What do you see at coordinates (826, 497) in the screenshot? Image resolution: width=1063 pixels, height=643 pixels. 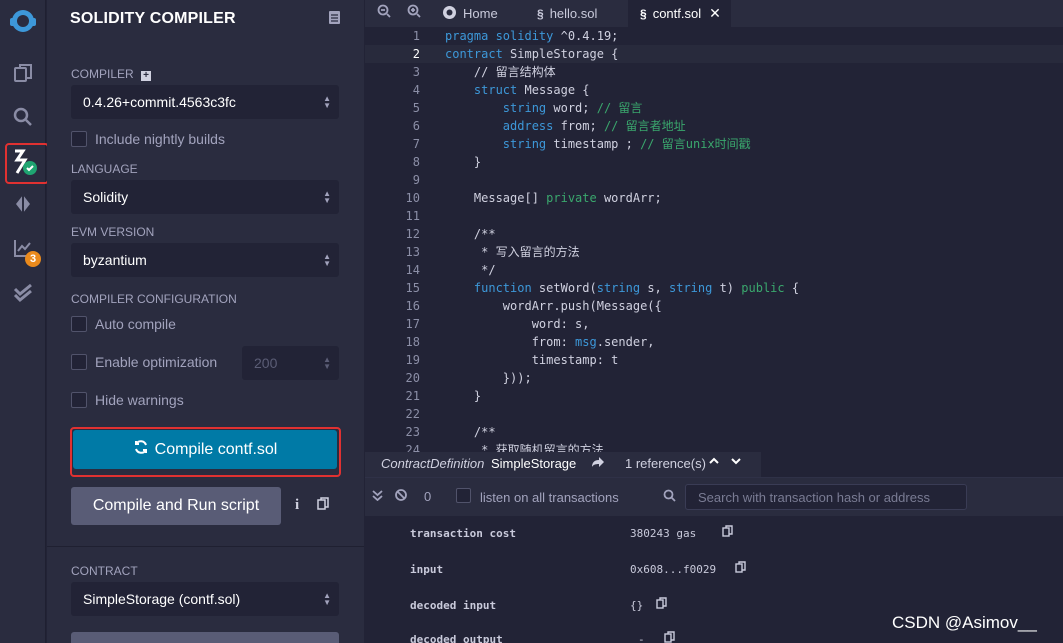 I see `transaction-search-input: Search with transaction hash or address` at bounding box center [826, 497].